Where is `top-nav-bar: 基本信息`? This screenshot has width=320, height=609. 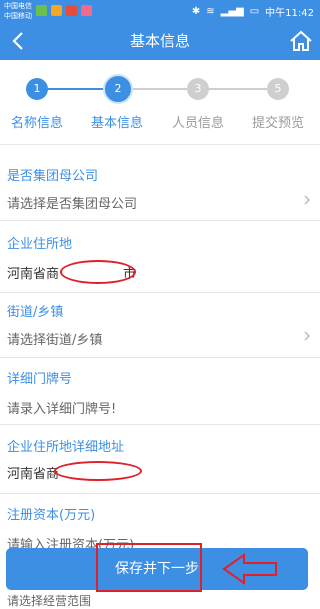
top-nav-bar: 基本信息 is located at coordinates (160, 41).